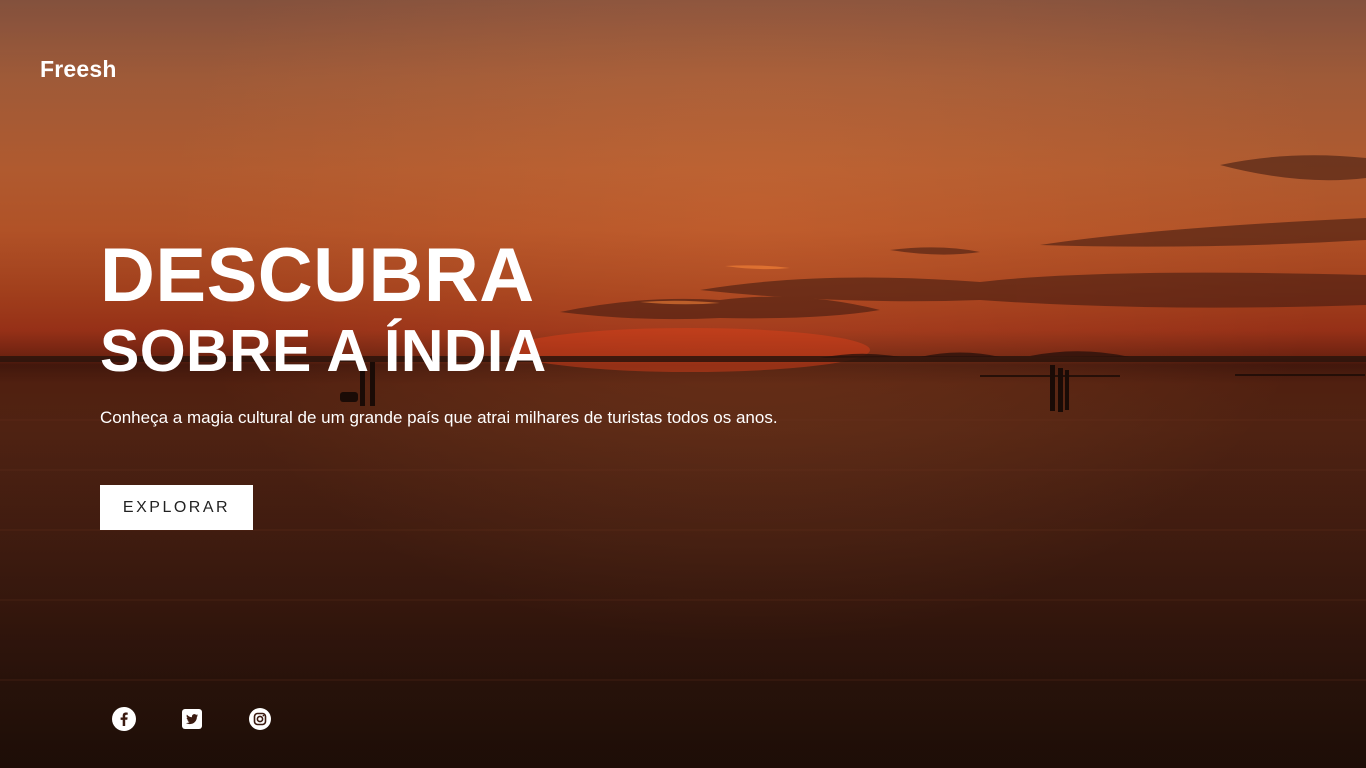  Describe the element at coordinates (176, 507) in the screenshot. I see `explore-button: EXPLORAR` at that location.